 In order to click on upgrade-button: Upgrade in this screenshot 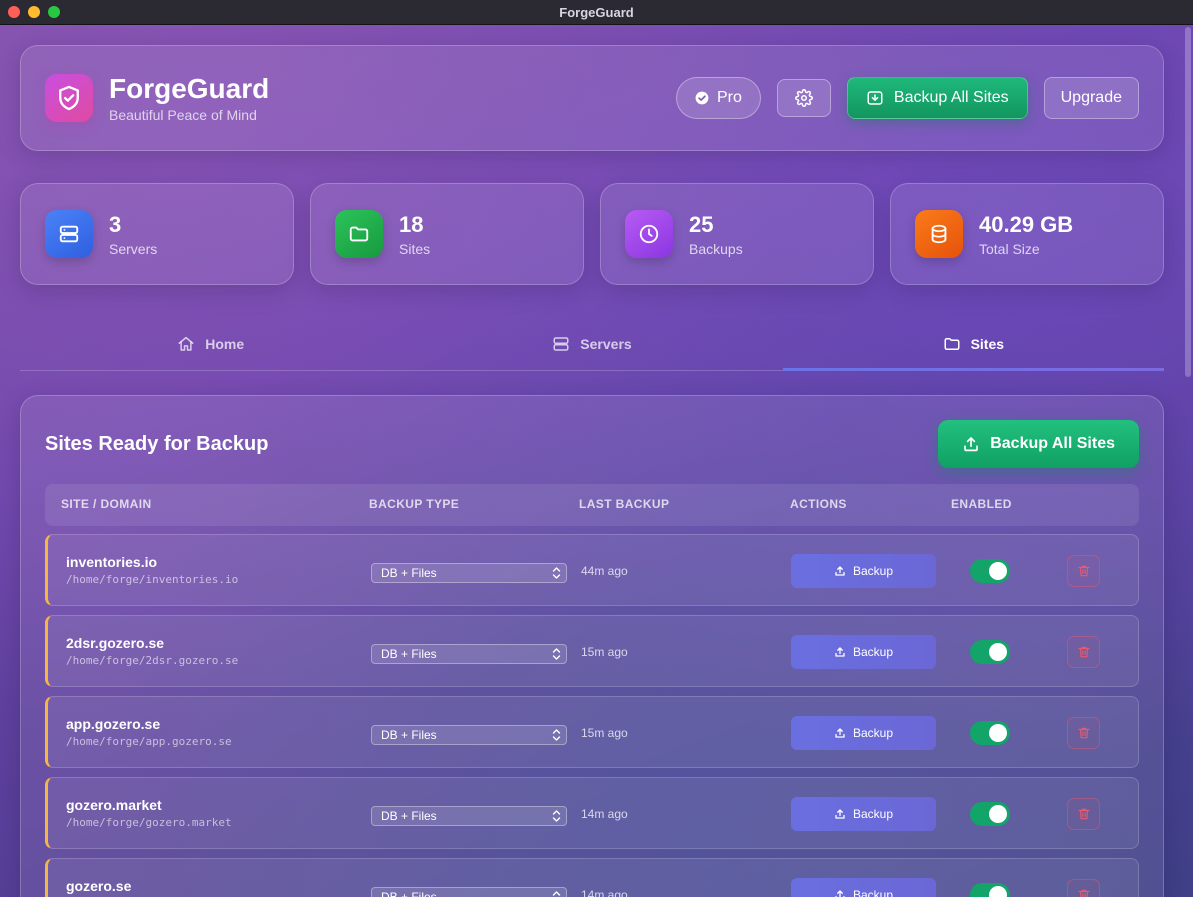, I will do `click(1091, 98)`.